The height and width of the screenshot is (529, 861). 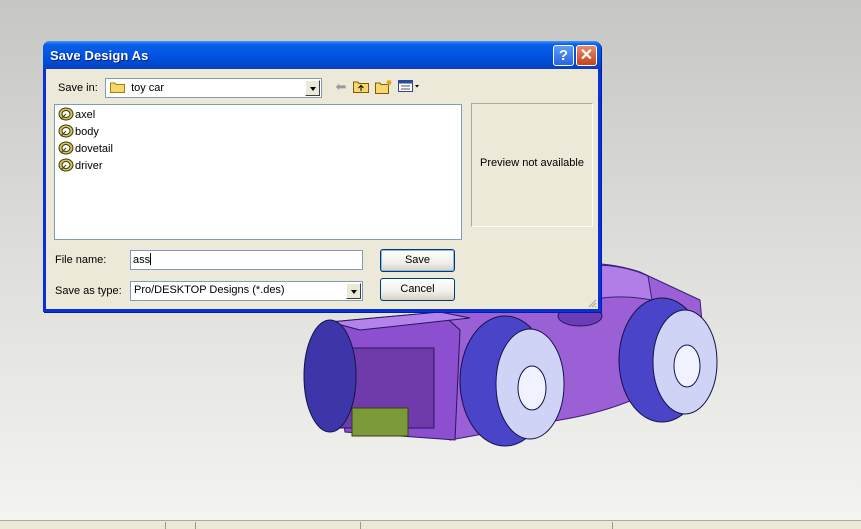 I want to click on dialog-title-bar: Save Design As ? ✕, so click(x=322, y=55).